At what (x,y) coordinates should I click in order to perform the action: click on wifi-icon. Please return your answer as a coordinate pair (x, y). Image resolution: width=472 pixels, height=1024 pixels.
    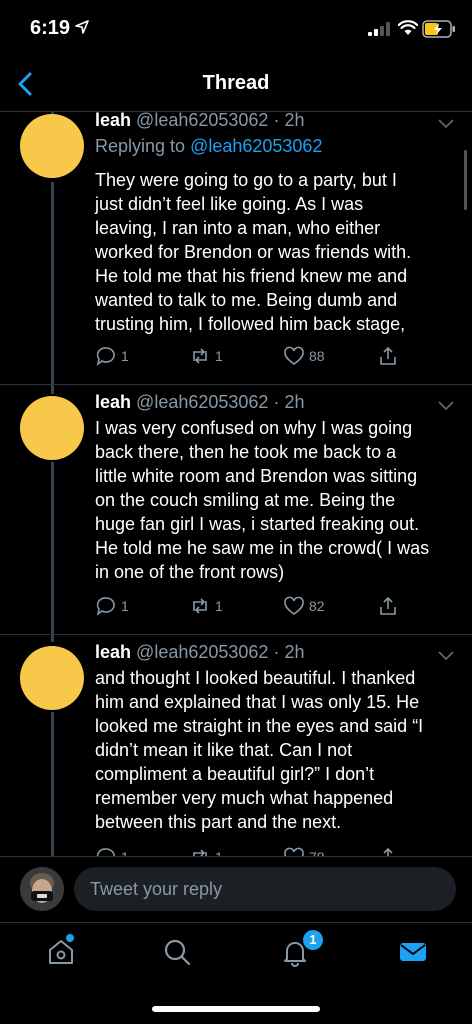
    Looking at the image, I should click on (408, 27).